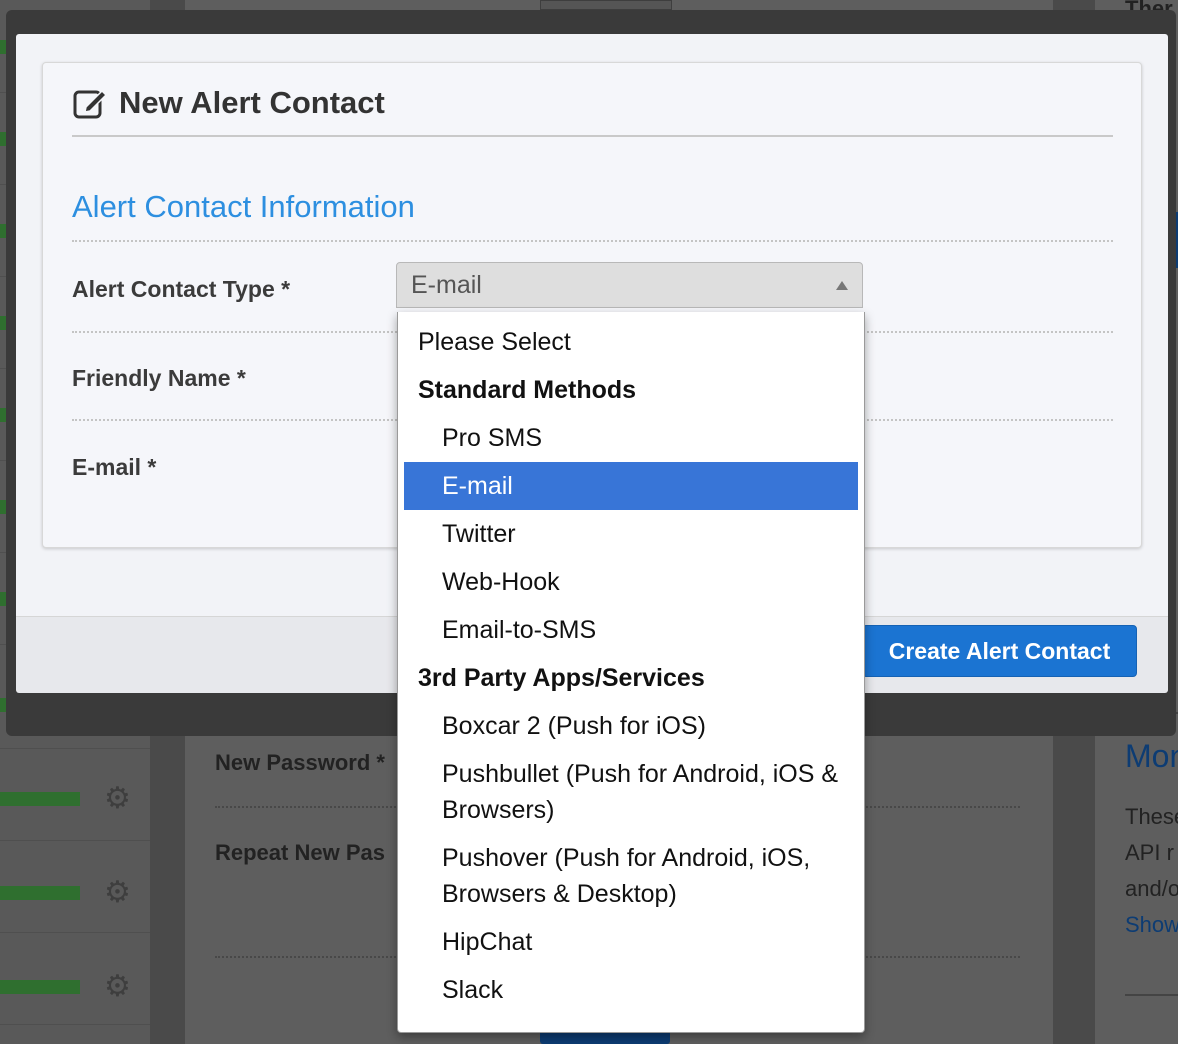 This screenshot has width=1178, height=1044. Describe the element at coordinates (243, 206) in the screenshot. I see `section-title: Alert Contact Information` at that location.